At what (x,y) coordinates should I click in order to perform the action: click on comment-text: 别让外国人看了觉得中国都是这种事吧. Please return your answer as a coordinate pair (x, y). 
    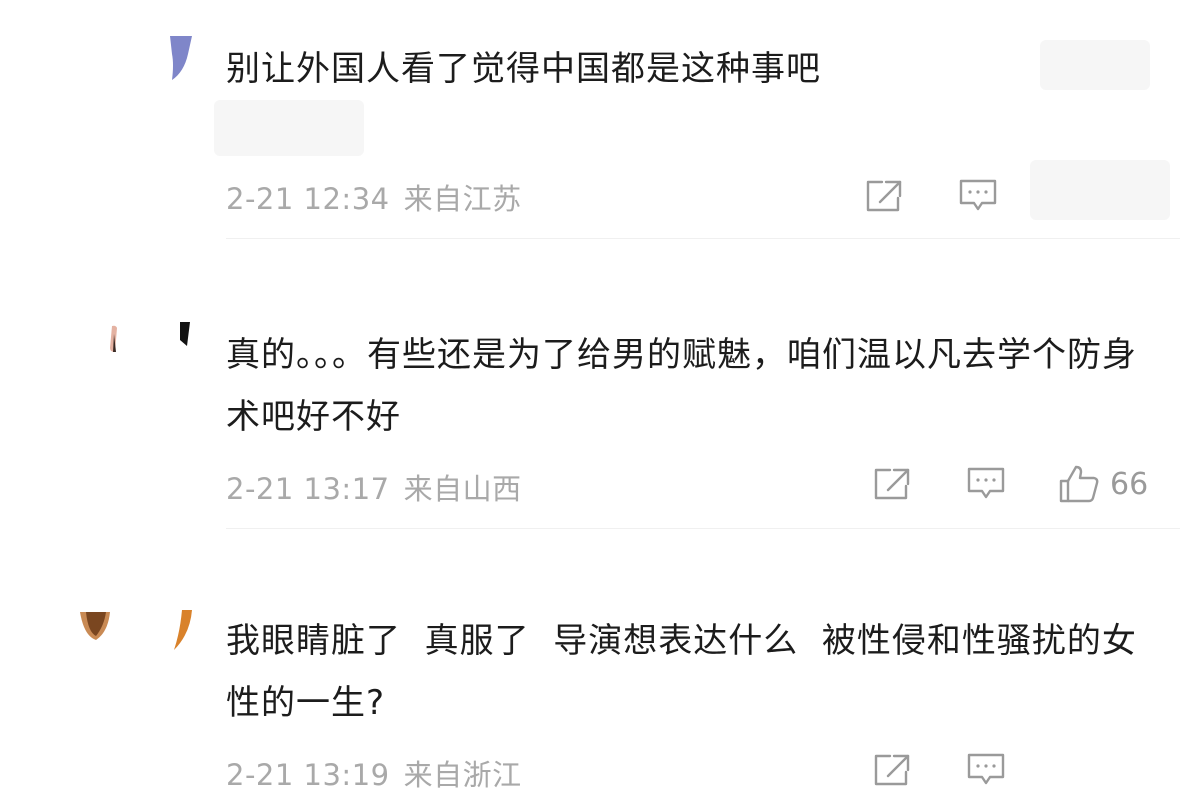
    Looking at the image, I should click on (523, 69).